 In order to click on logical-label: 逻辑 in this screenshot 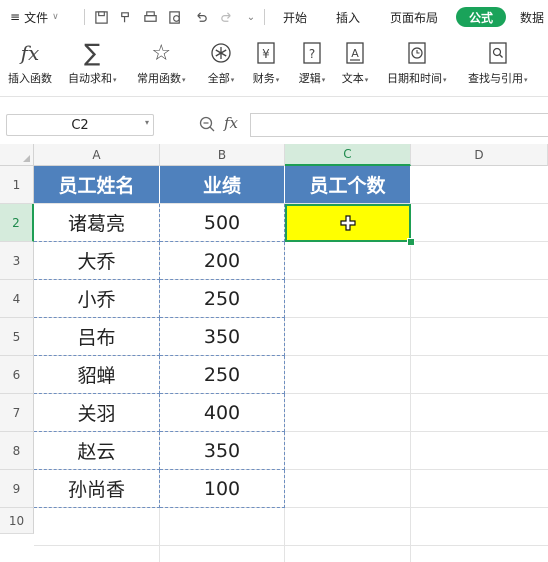, I will do `click(309, 78)`.